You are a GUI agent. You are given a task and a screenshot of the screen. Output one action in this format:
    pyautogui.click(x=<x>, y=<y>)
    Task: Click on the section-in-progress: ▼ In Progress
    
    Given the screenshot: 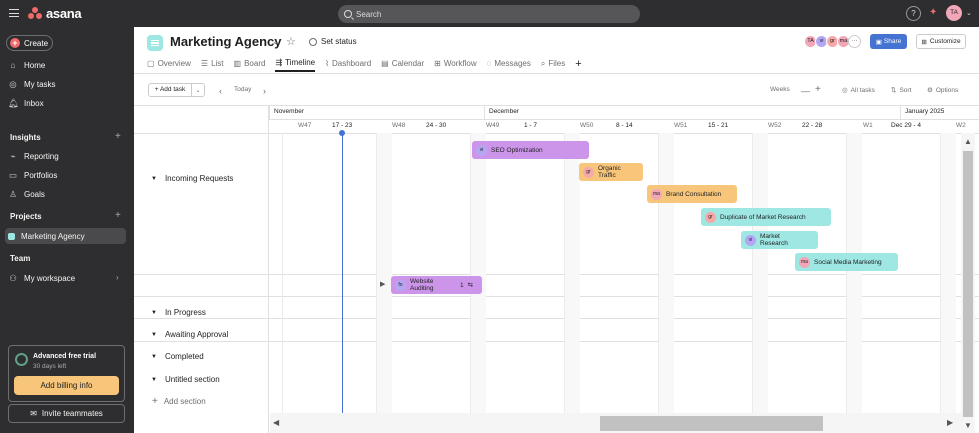 What is the action you would take?
    pyautogui.click(x=178, y=312)
    